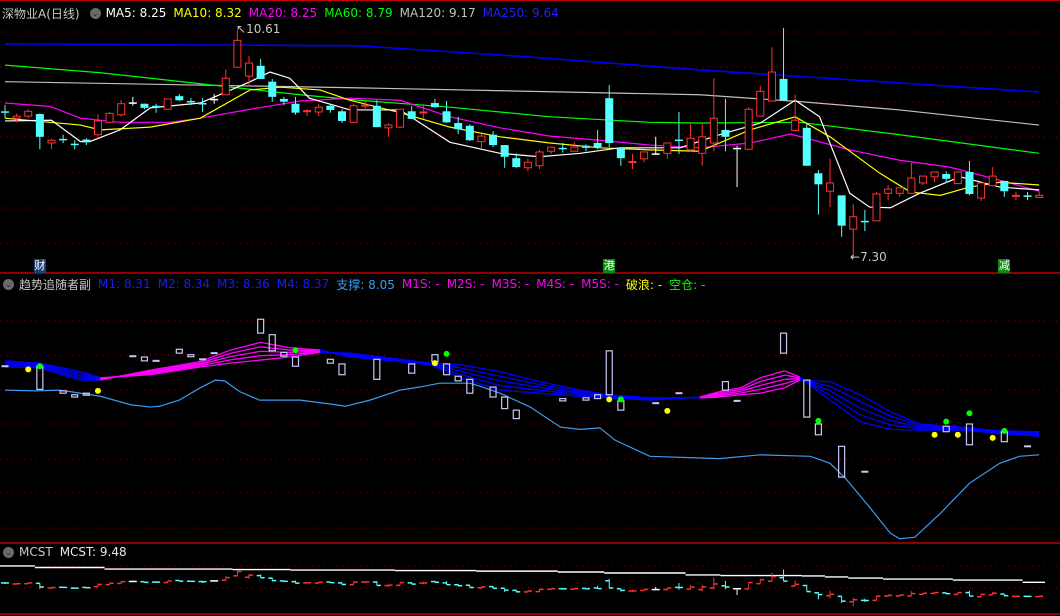 The image size is (1060, 616). Describe the element at coordinates (184, 284) in the screenshot. I see `m2-label: M2: 8.34` at that location.